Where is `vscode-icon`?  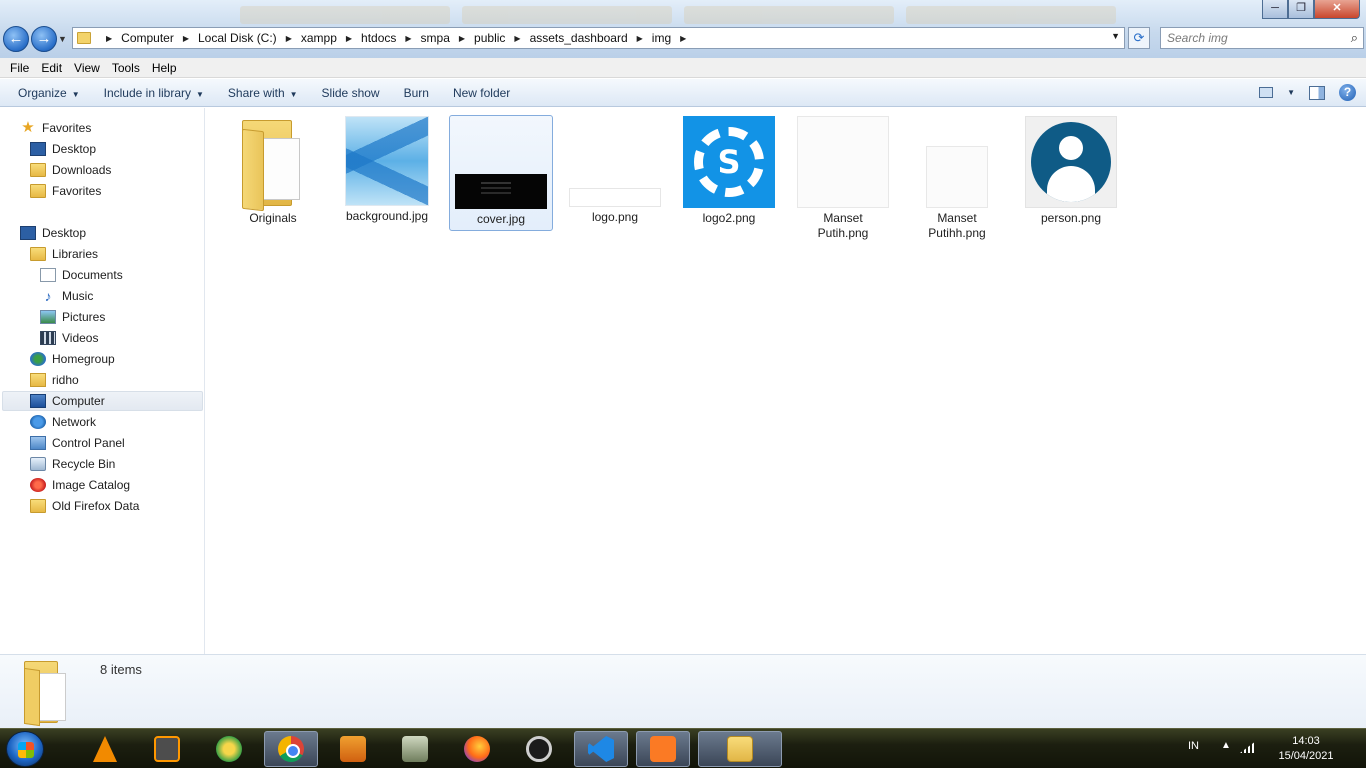 vscode-icon is located at coordinates (601, 749).